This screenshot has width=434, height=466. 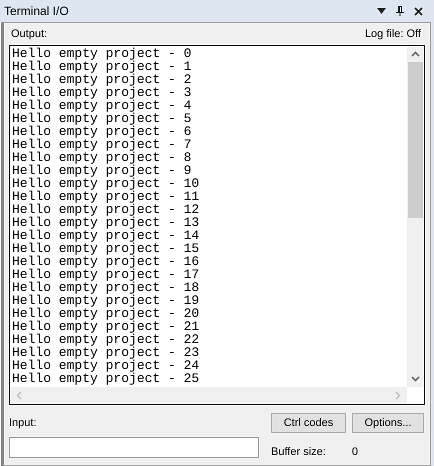 I want to click on output-line: Hello empty project - 14, so click(x=106, y=235).